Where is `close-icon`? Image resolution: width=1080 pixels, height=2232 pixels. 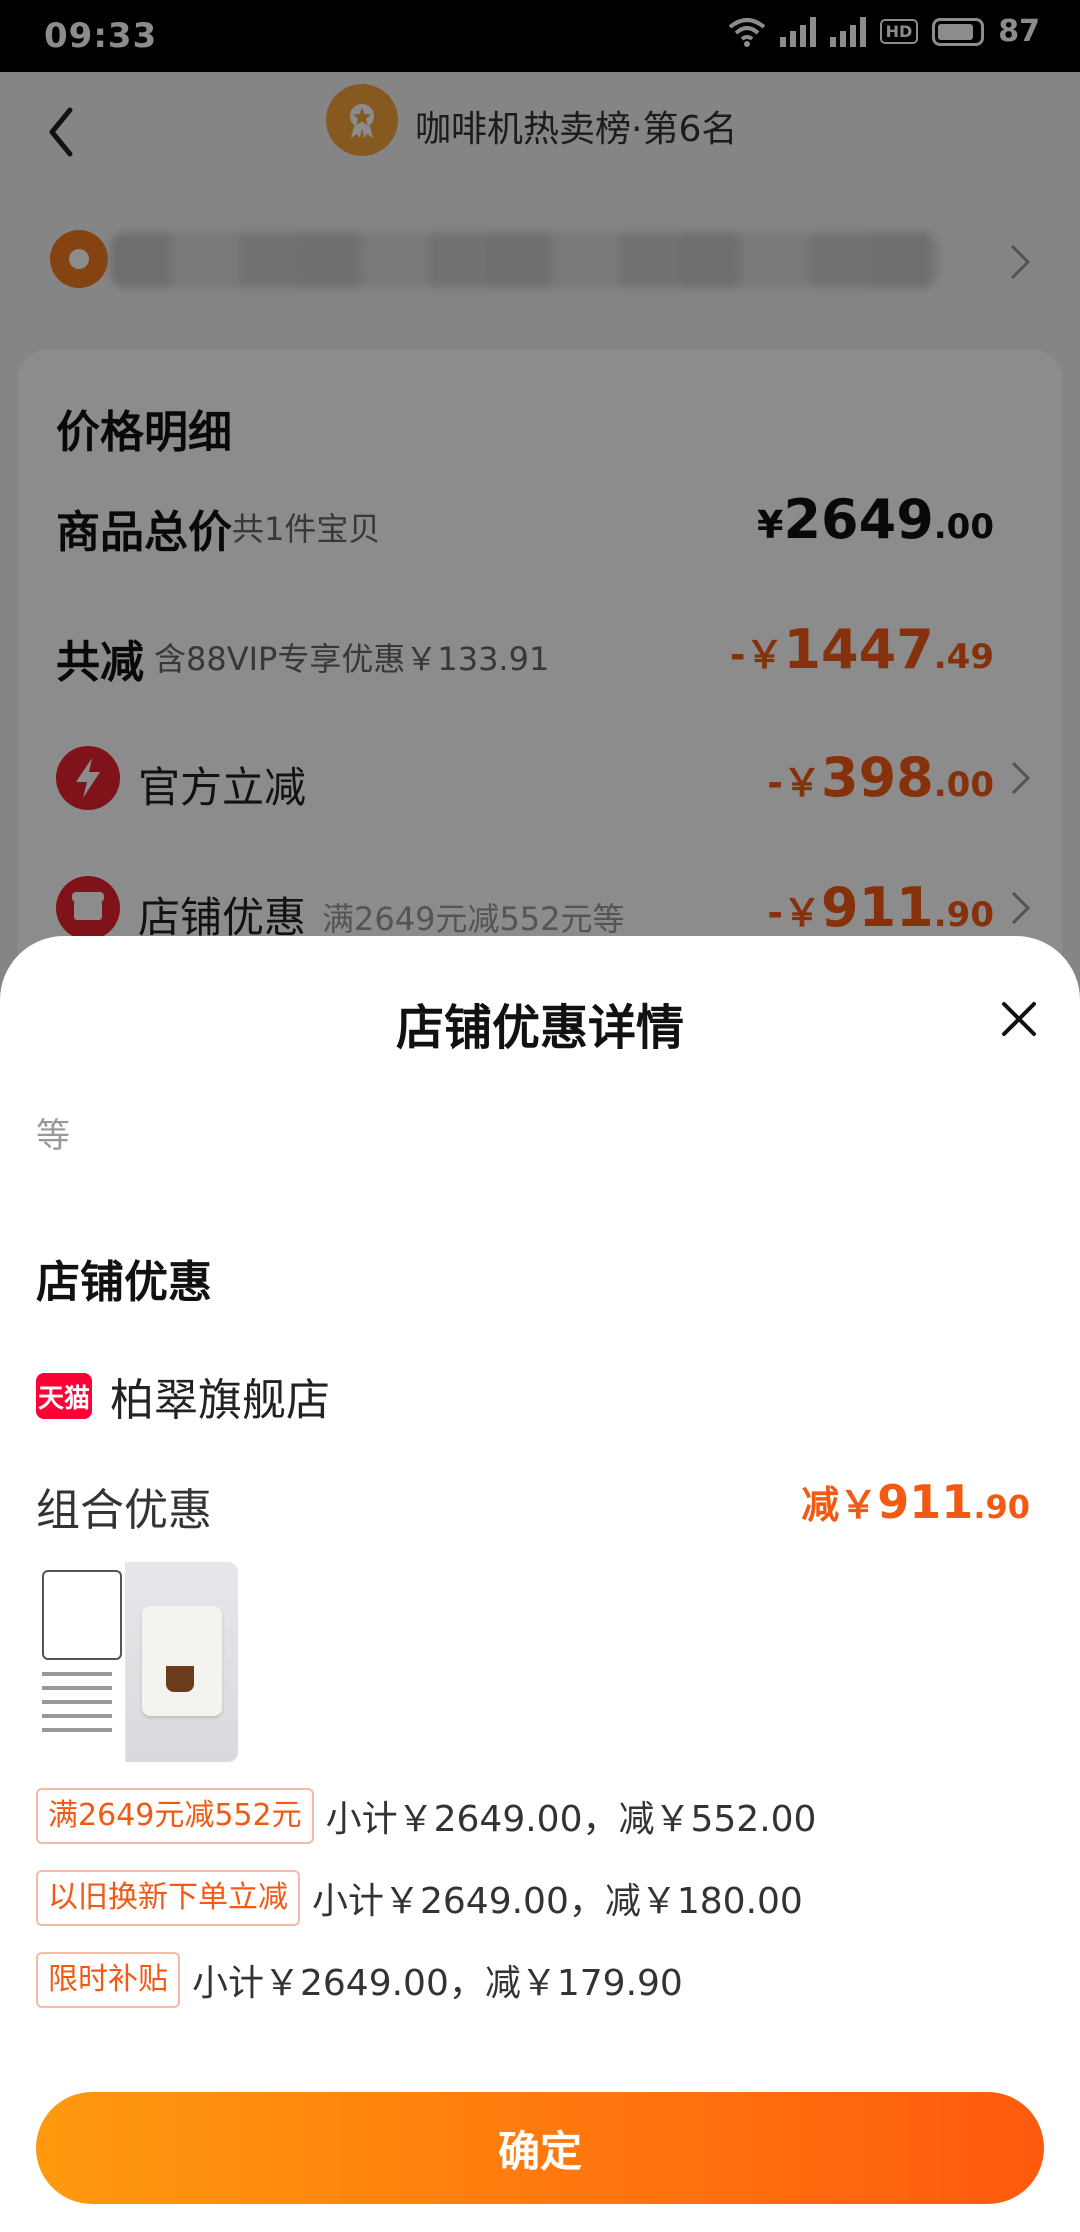
close-icon is located at coordinates (1019, 1019).